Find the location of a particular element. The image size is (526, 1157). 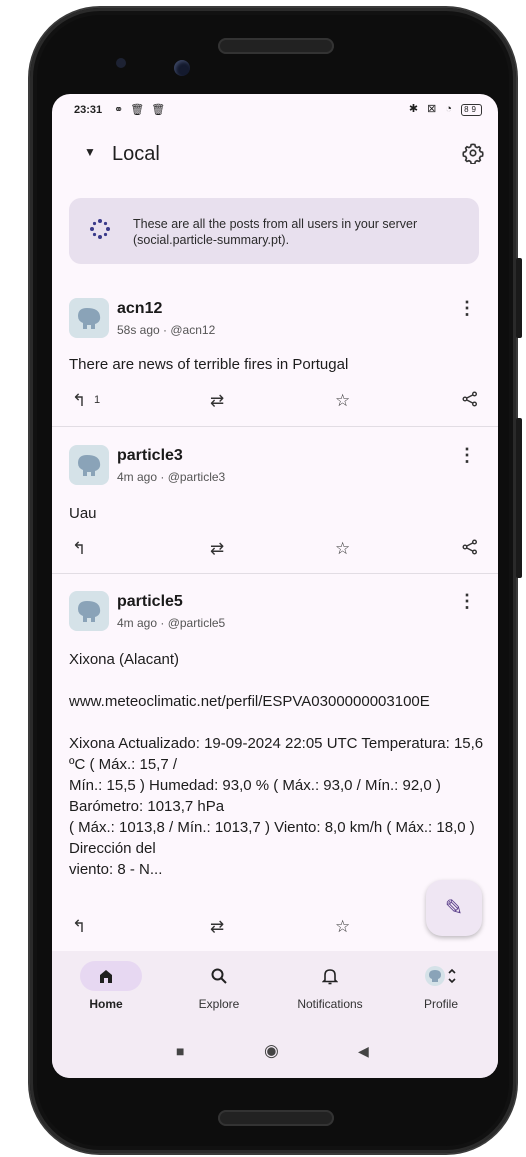

profile-avatar-icon is located at coordinates (441, 976).